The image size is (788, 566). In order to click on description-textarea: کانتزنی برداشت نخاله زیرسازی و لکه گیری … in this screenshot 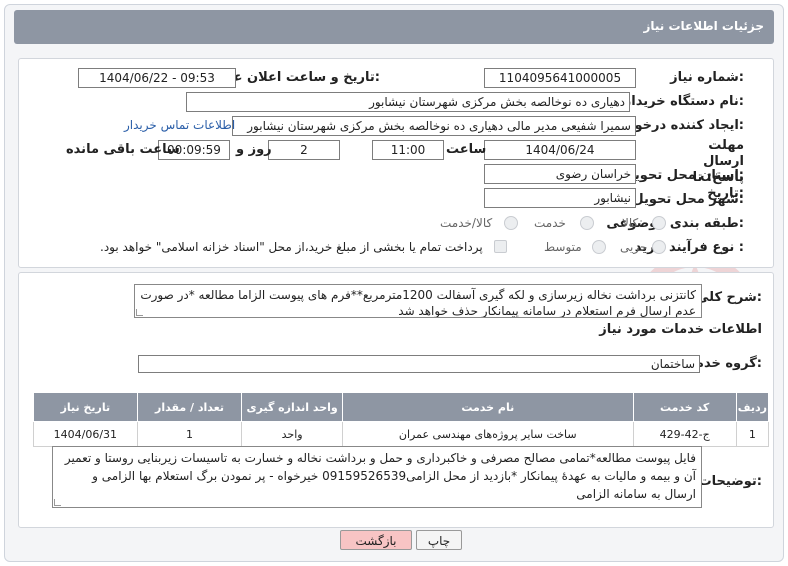, I will do `click(418, 301)`.